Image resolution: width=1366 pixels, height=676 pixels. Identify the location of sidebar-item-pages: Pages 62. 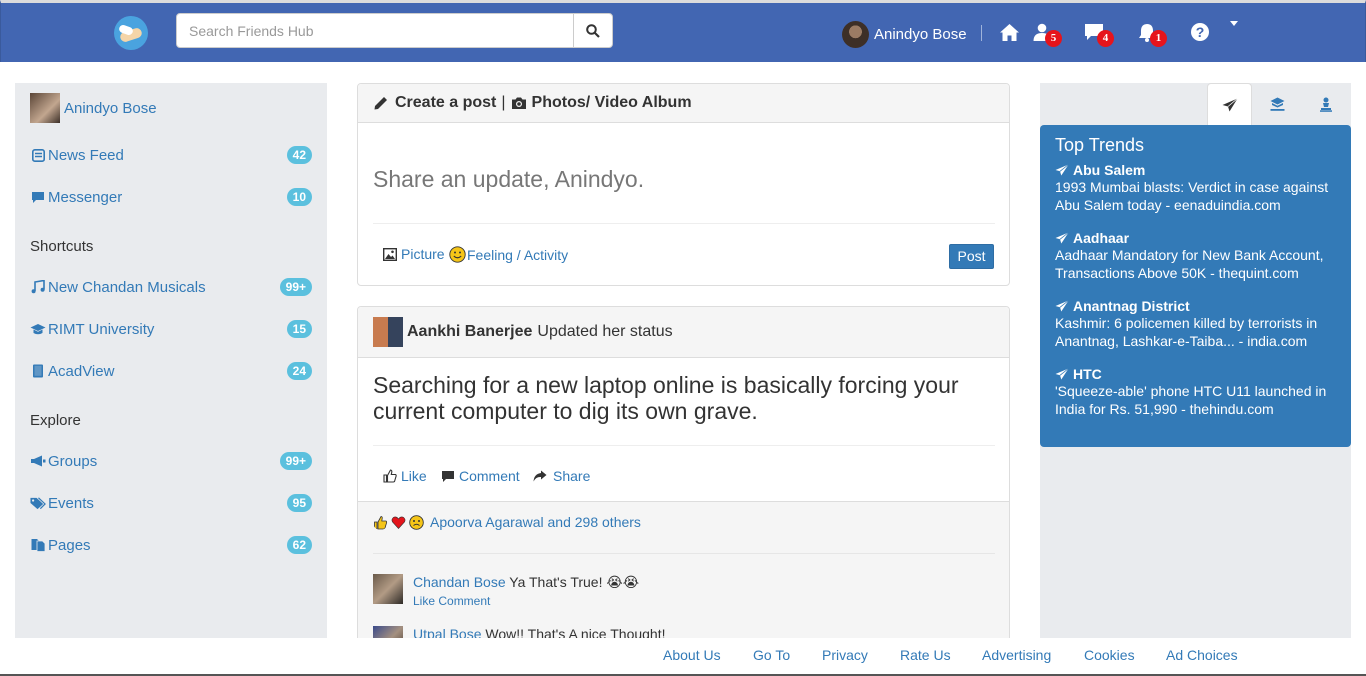
(171, 545).